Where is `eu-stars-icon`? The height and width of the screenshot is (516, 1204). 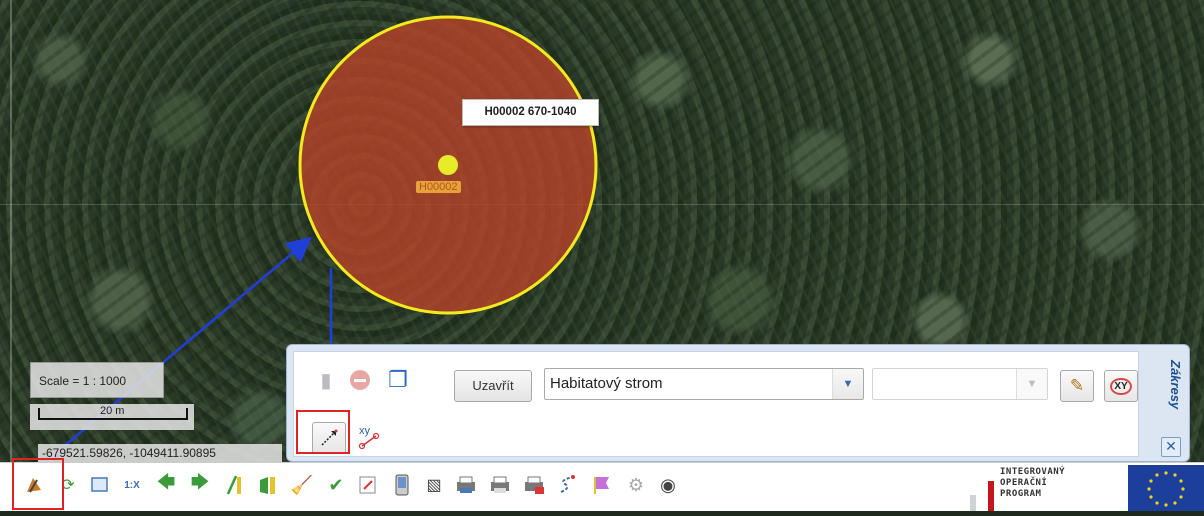
eu-stars-icon is located at coordinates (1166, 489).